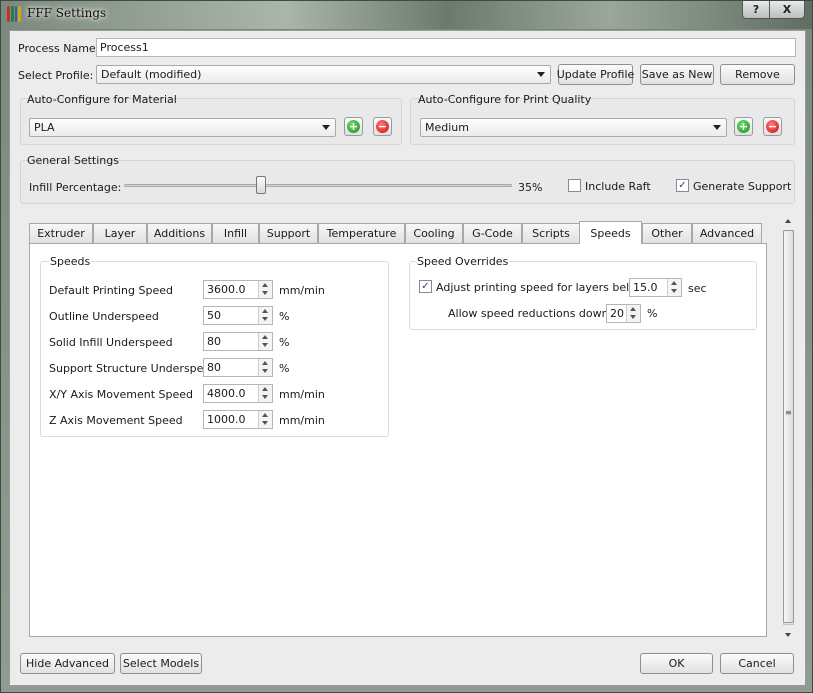 The width and height of the screenshot is (813, 693). Describe the element at coordinates (67, 13) in the screenshot. I see `window-title: FFF Settings` at that location.